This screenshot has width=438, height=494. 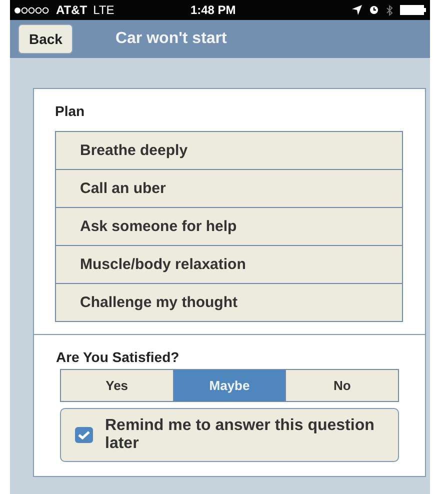 What do you see at coordinates (213, 10) in the screenshot?
I see `clock-time: 1:48 PM` at bounding box center [213, 10].